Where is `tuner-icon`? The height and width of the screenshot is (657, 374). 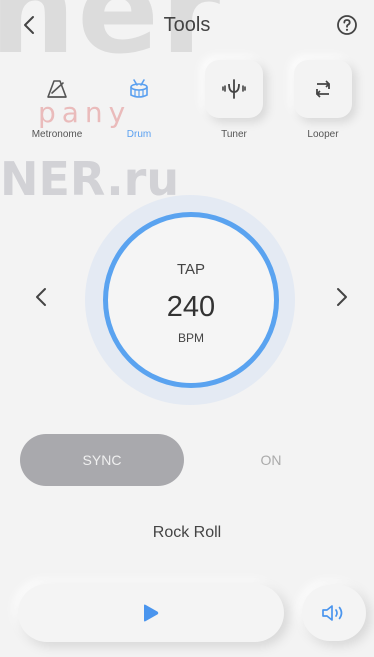
tuner-icon is located at coordinates (234, 89).